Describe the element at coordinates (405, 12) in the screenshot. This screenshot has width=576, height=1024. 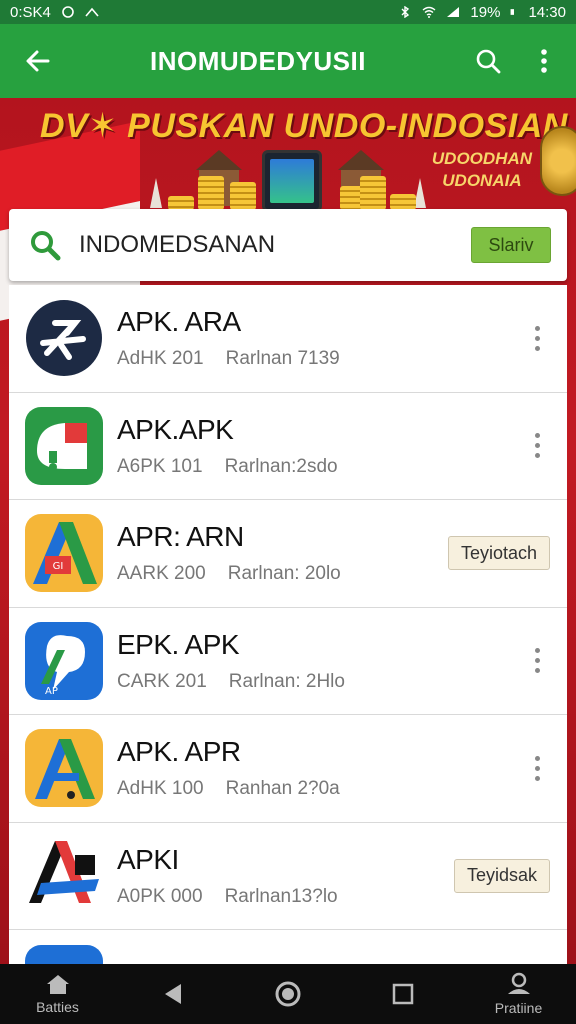
I see `bluetooth-icon` at that location.